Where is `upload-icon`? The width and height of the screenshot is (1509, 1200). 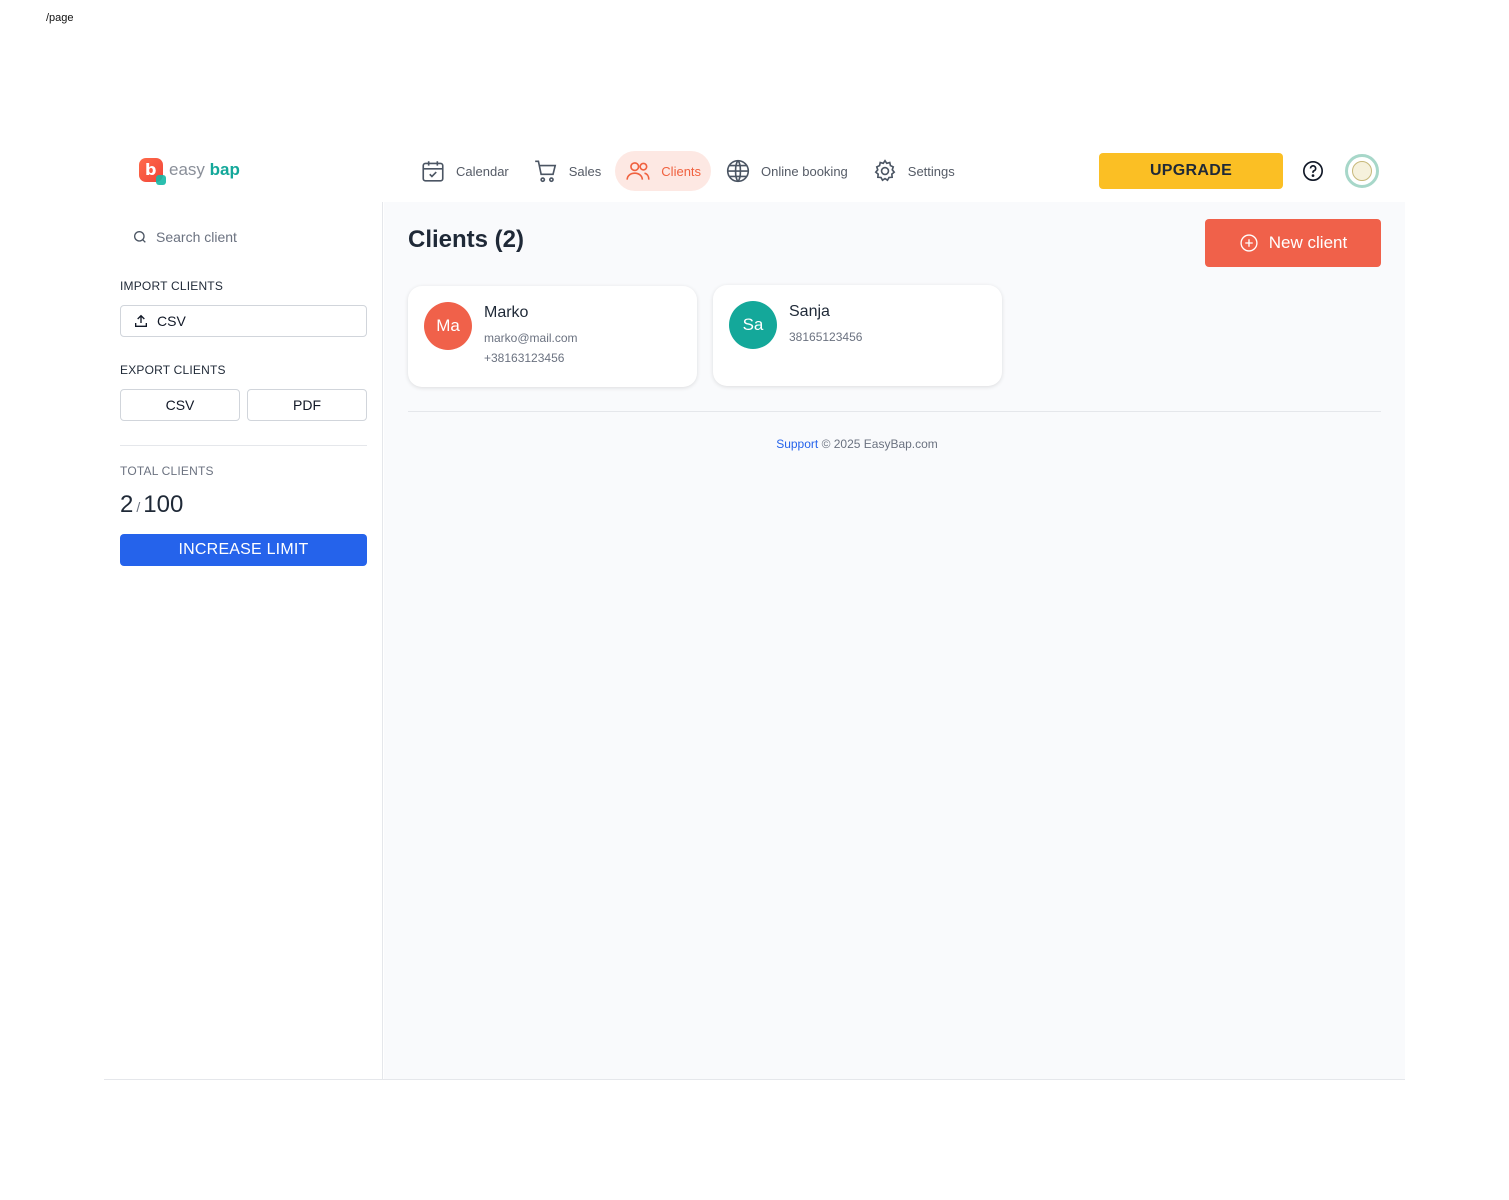
upload-icon is located at coordinates (141, 320).